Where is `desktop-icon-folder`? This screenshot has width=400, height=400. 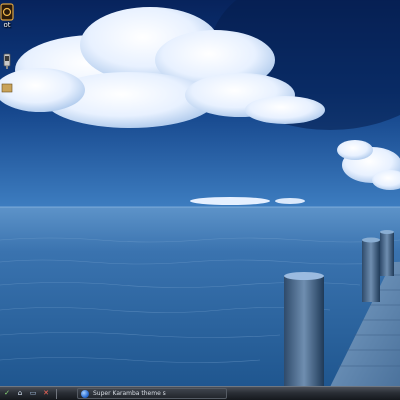
desktop-icon-folder is located at coordinates (10, 89).